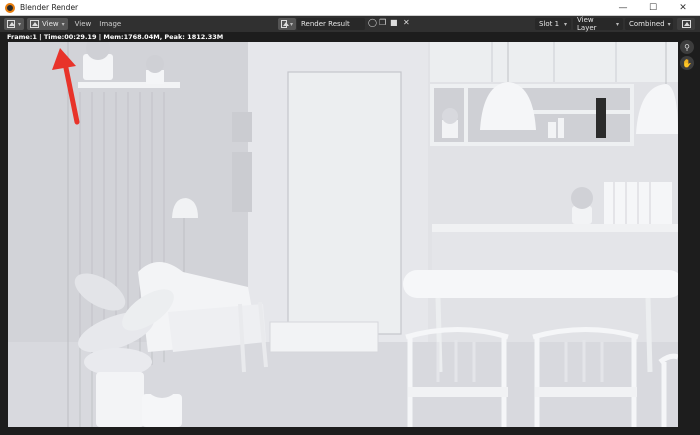 This screenshot has width=700, height=435. What do you see at coordinates (350, 8) in the screenshot?
I see `window-titlebar: Blender Render — ☐ ✕` at bounding box center [350, 8].